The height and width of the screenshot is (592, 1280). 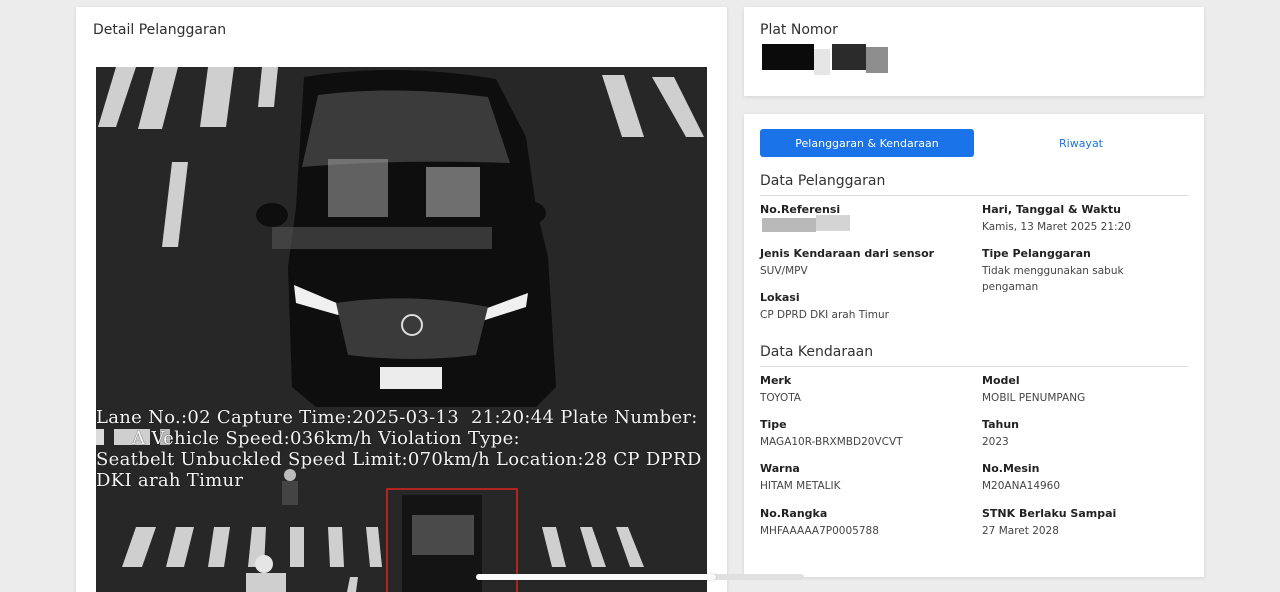 I want to click on field-label: Tipe, so click(x=773, y=424).